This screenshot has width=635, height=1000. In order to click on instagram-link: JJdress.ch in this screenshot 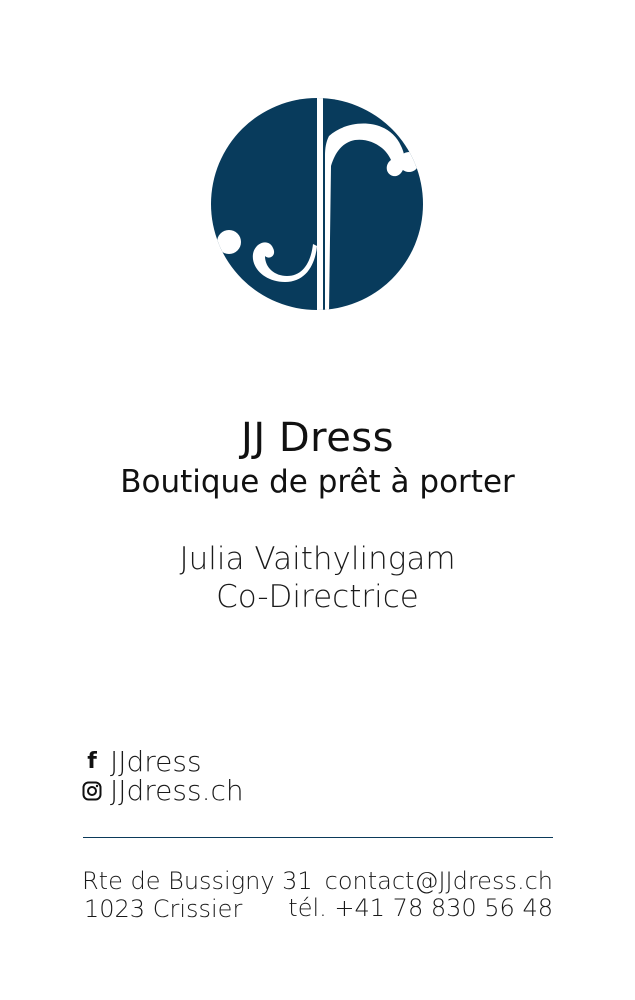, I will do `click(162, 791)`.